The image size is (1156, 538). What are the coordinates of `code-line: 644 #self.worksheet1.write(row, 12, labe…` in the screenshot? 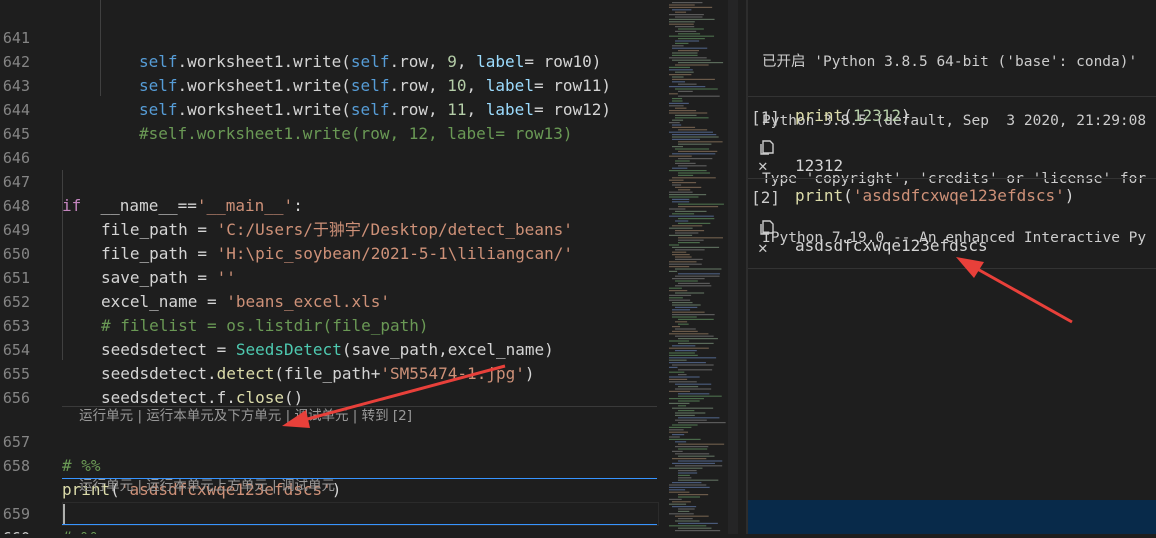 It's located at (286, 108).